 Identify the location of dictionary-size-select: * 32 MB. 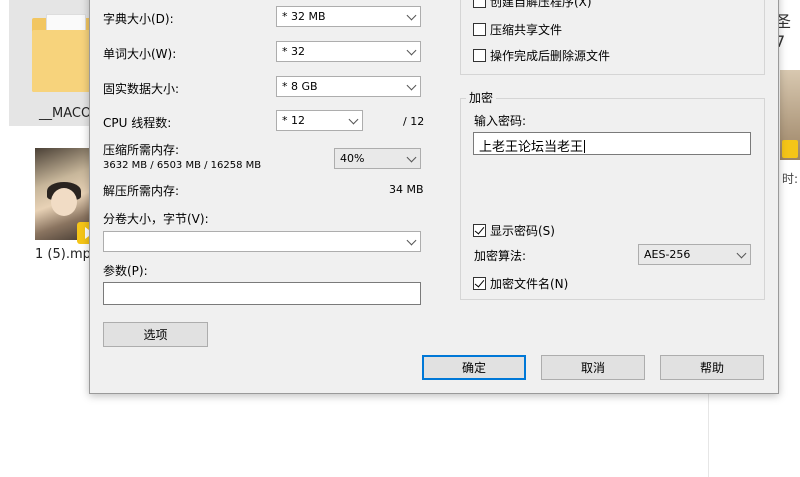
(348, 16).